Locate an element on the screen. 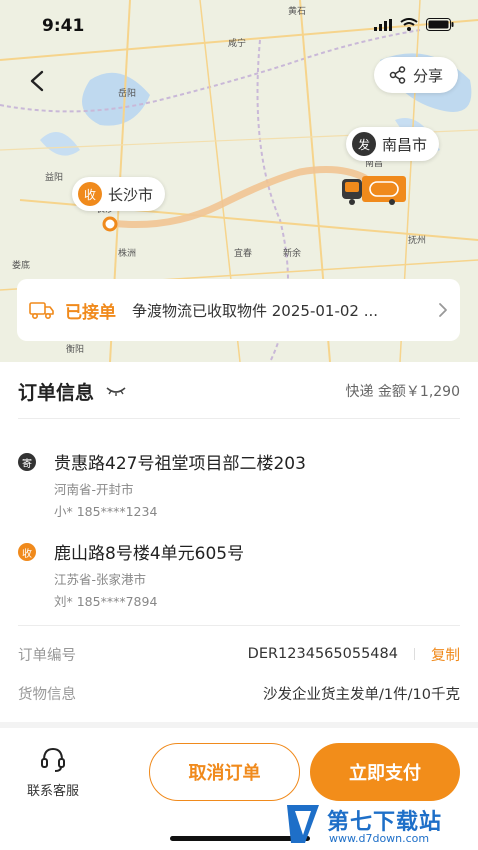 The height and width of the screenshot is (850, 478). customer-service-button: 联系客服 is located at coordinates (53, 772).